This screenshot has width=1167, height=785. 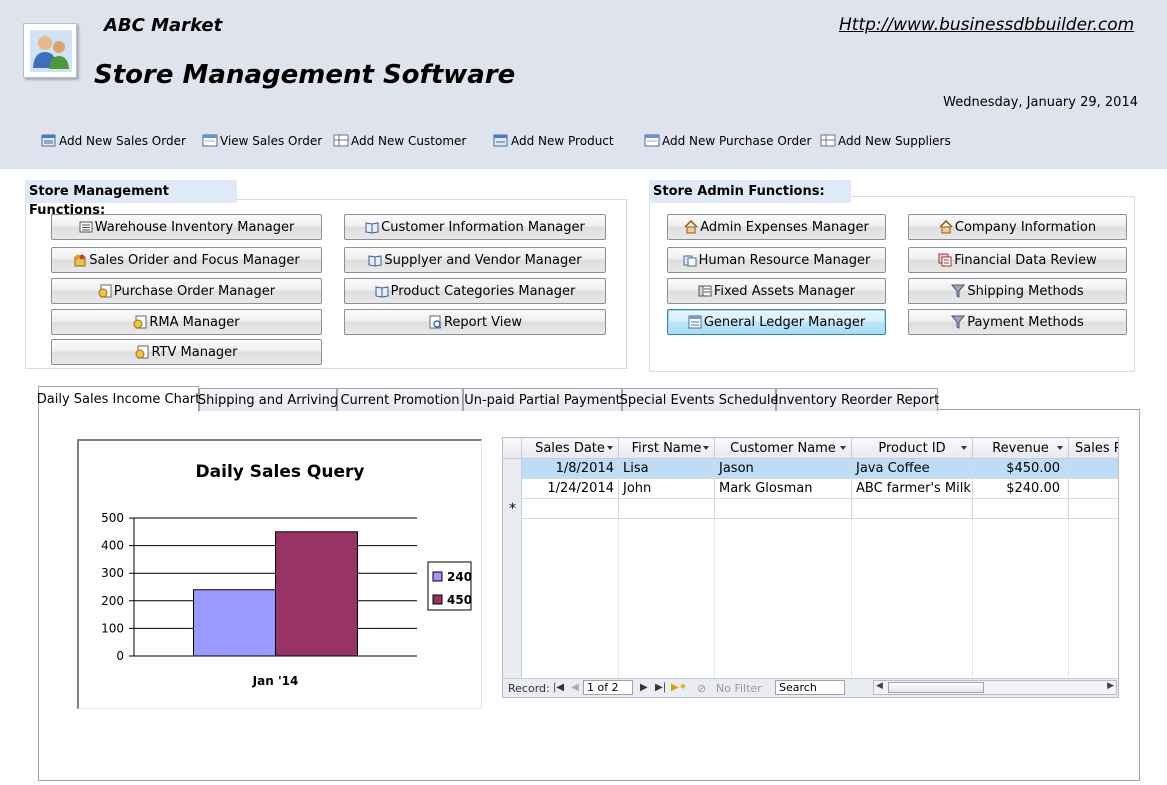 I want to click on cell-sales-date: 1/8/2014, so click(x=570, y=469).